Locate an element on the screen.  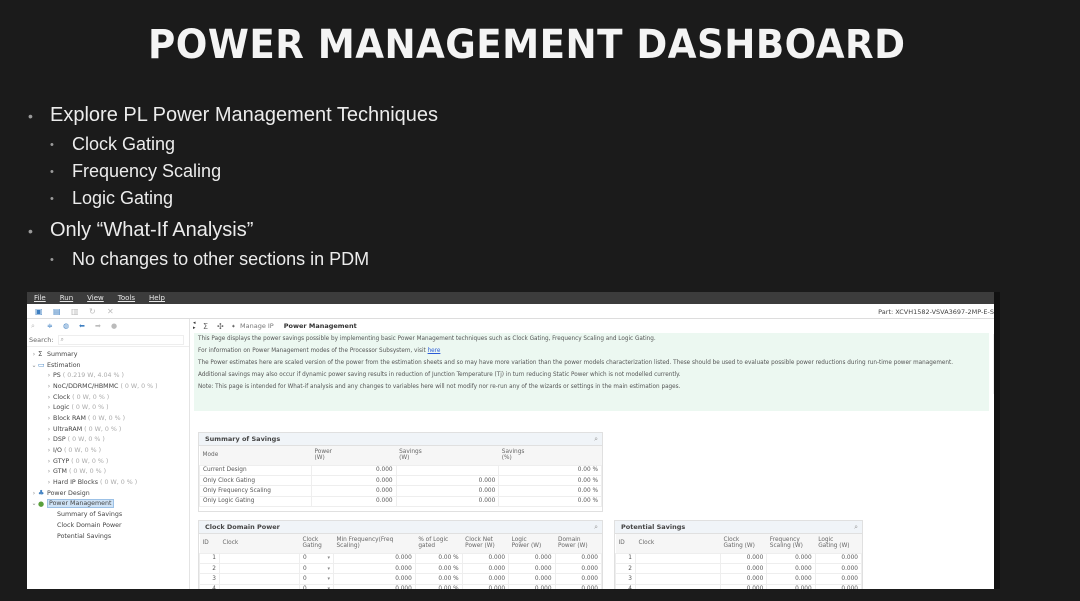
forward-arrow-icon: ➡ is located at coordinates (103, 326).